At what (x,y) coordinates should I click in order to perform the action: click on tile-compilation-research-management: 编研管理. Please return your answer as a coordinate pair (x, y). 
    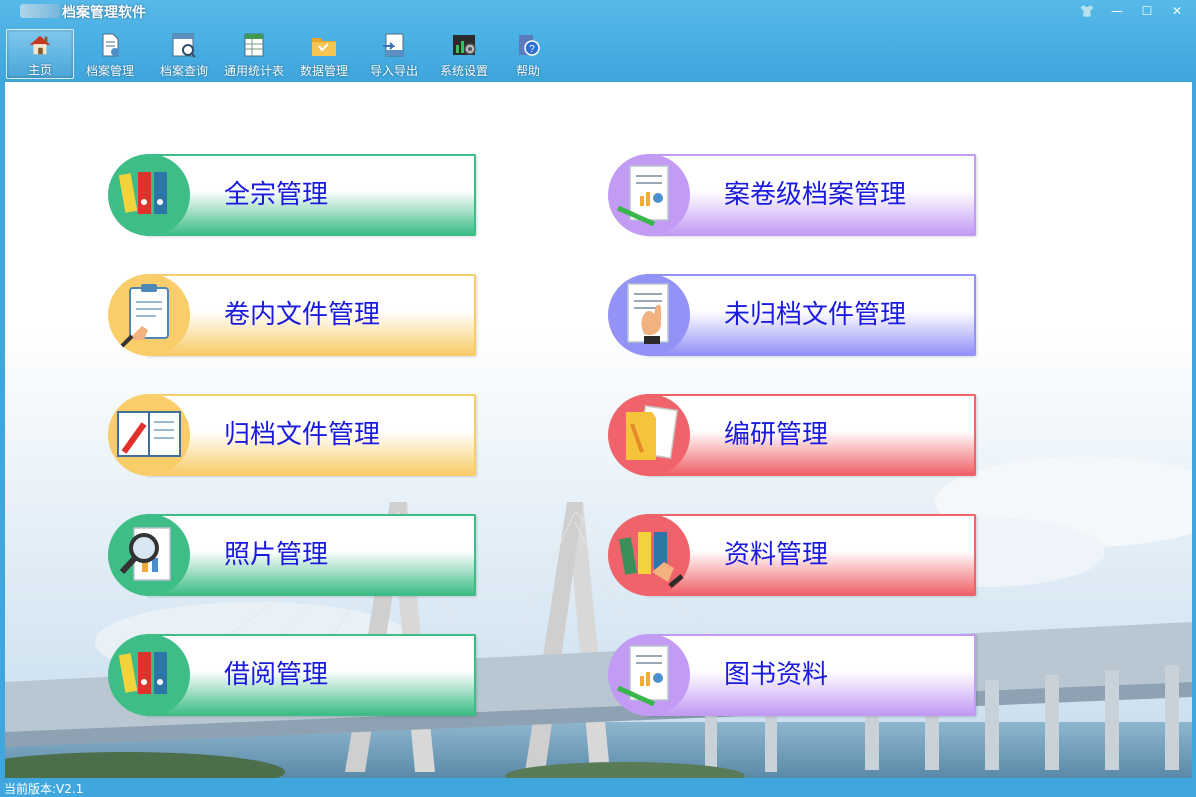
    Looking at the image, I should click on (792, 435).